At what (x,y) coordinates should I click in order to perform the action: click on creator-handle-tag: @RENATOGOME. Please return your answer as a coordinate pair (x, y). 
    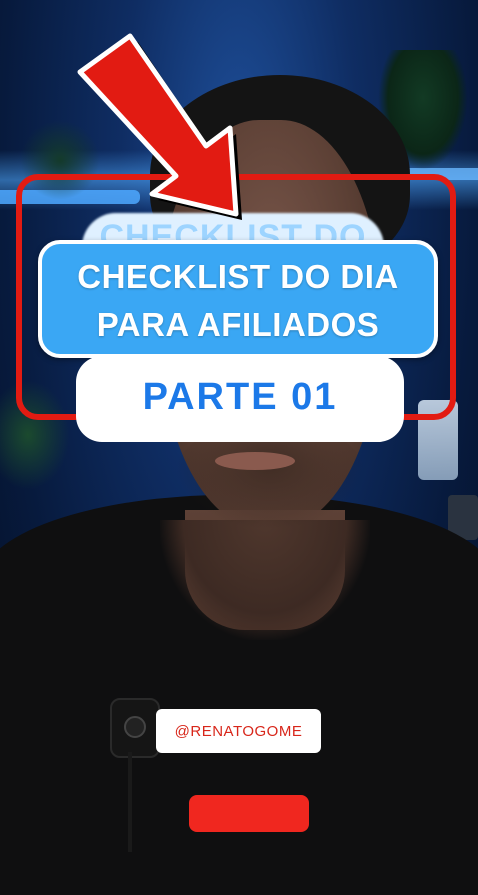
    Looking at the image, I should click on (238, 731).